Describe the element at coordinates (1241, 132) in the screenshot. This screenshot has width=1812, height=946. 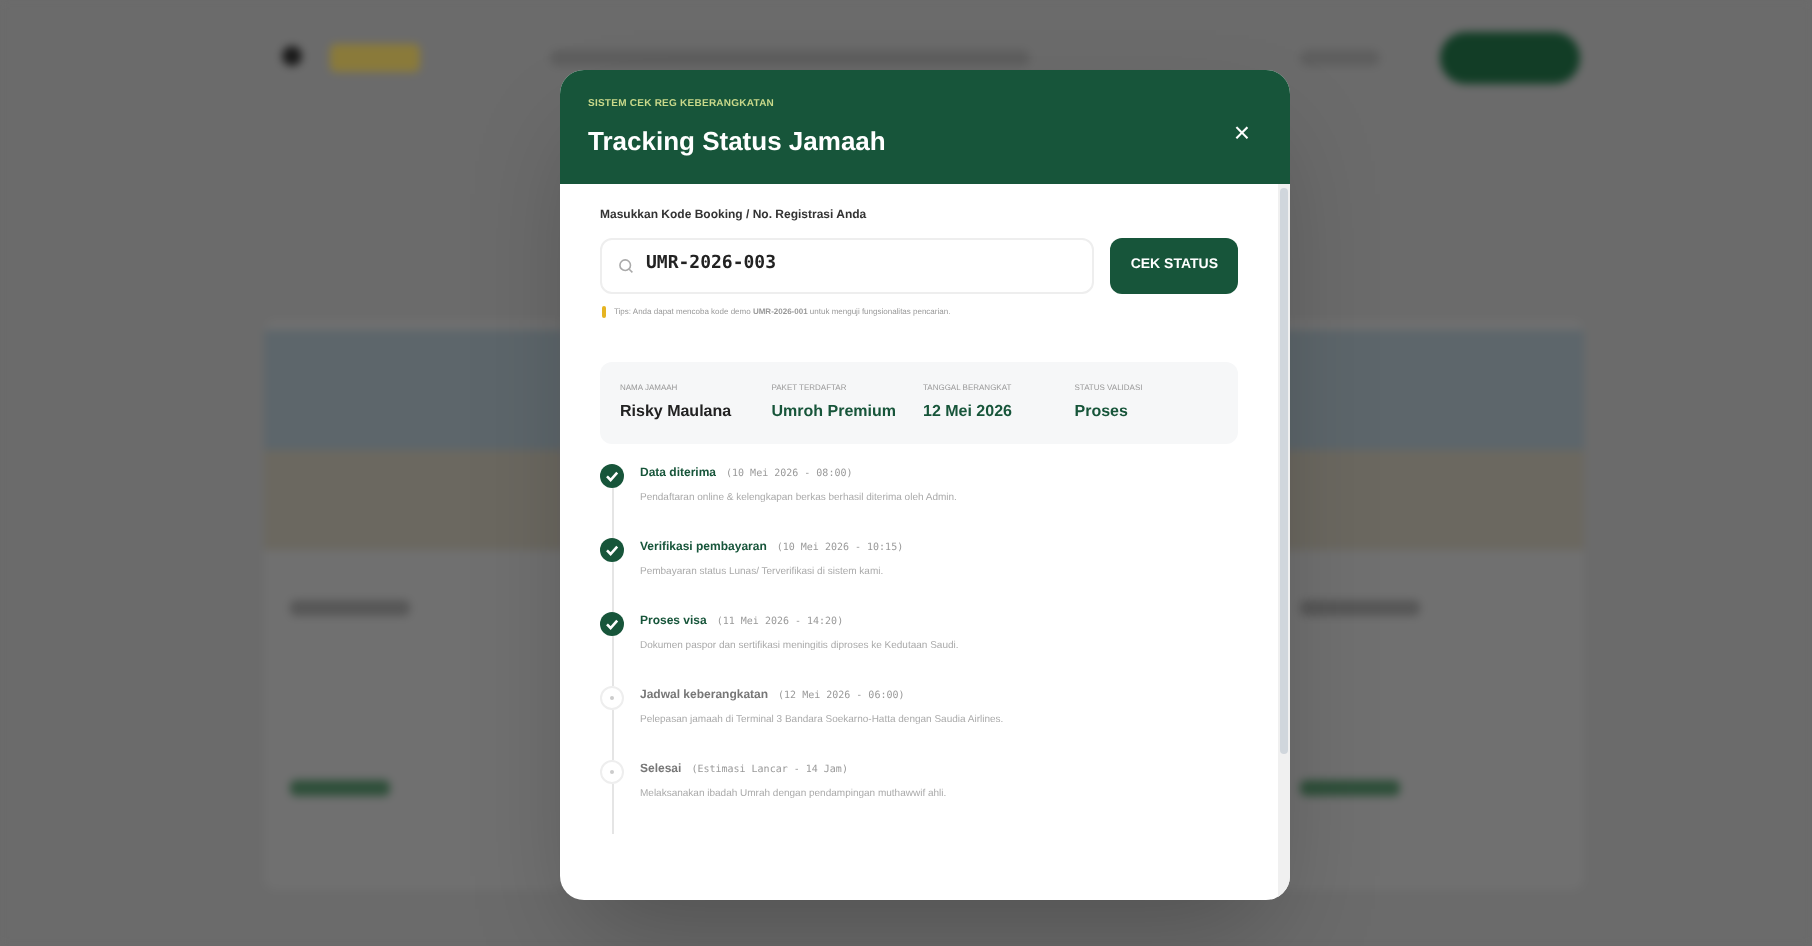
I see `close-button: ×` at that location.